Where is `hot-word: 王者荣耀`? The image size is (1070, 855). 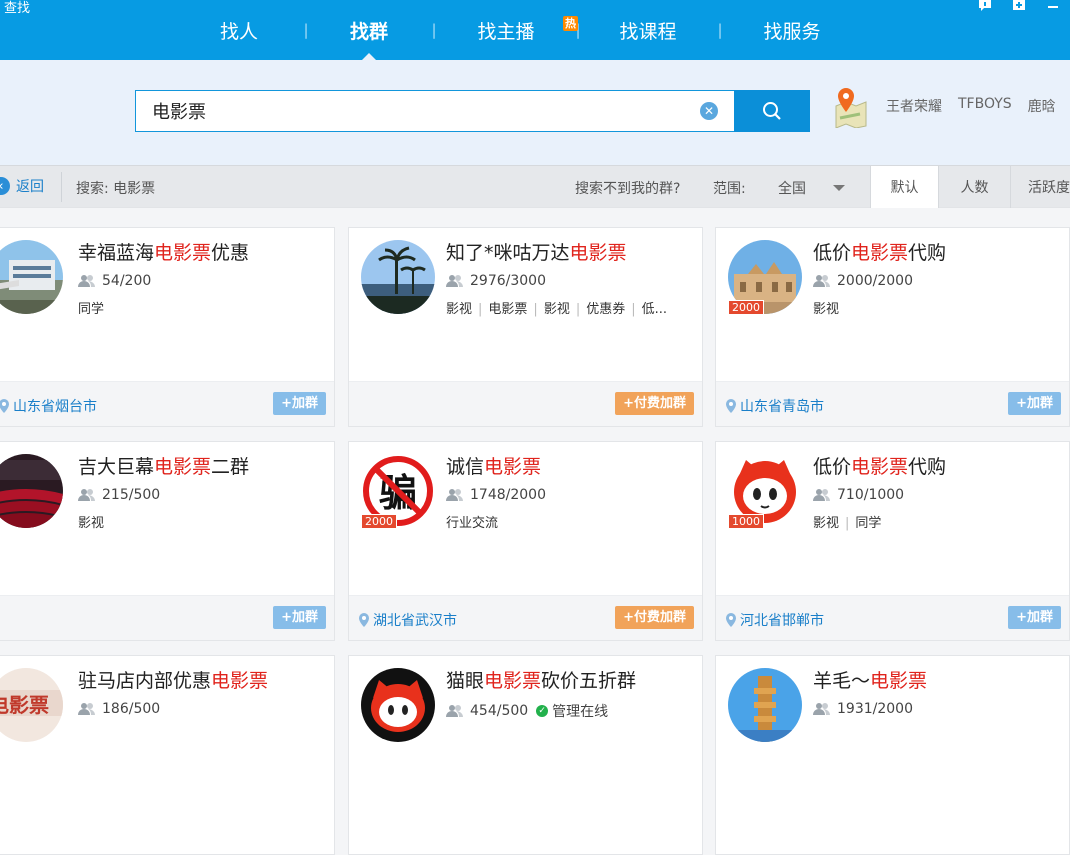
hot-word: 王者荣耀 is located at coordinates (914, 106).